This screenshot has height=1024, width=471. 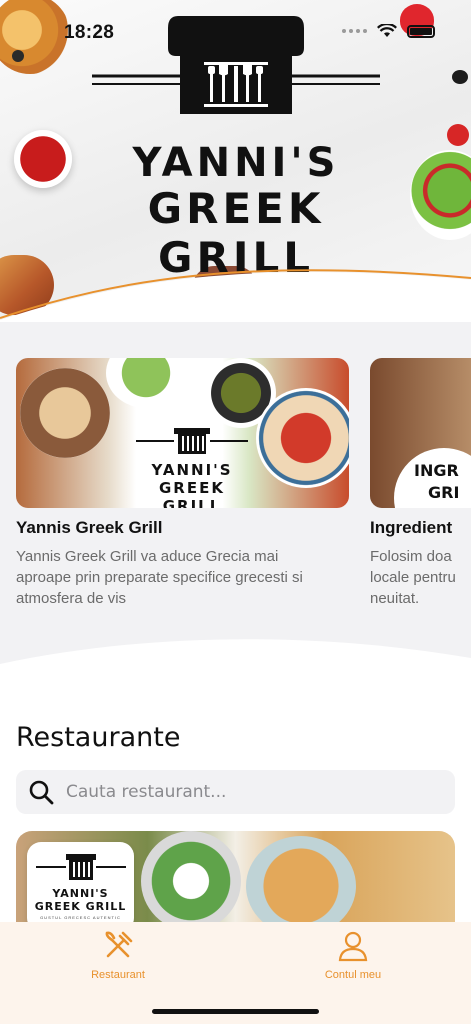 I want to click on salad-plate-image, so click(x=191, y=881).